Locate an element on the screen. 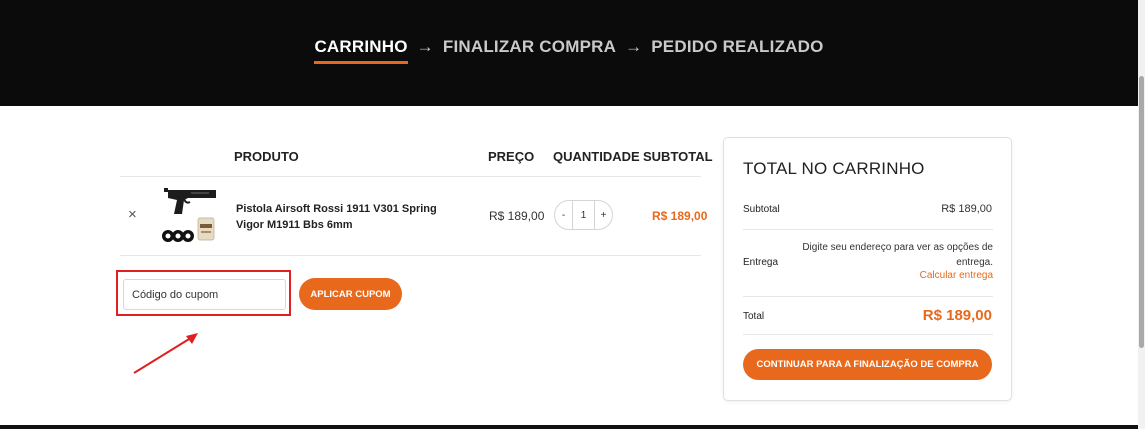 This screenshot has width=1145, height=429. column-header-quantity: QUANTIDADE is located at coordinates (596, 156).